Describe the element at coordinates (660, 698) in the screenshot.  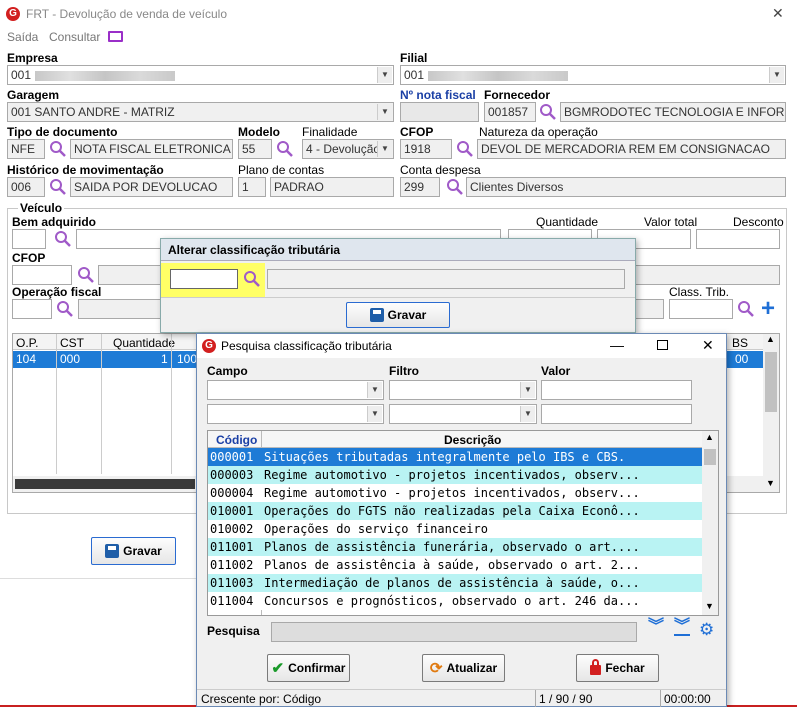
I see `status-divider` at that location.